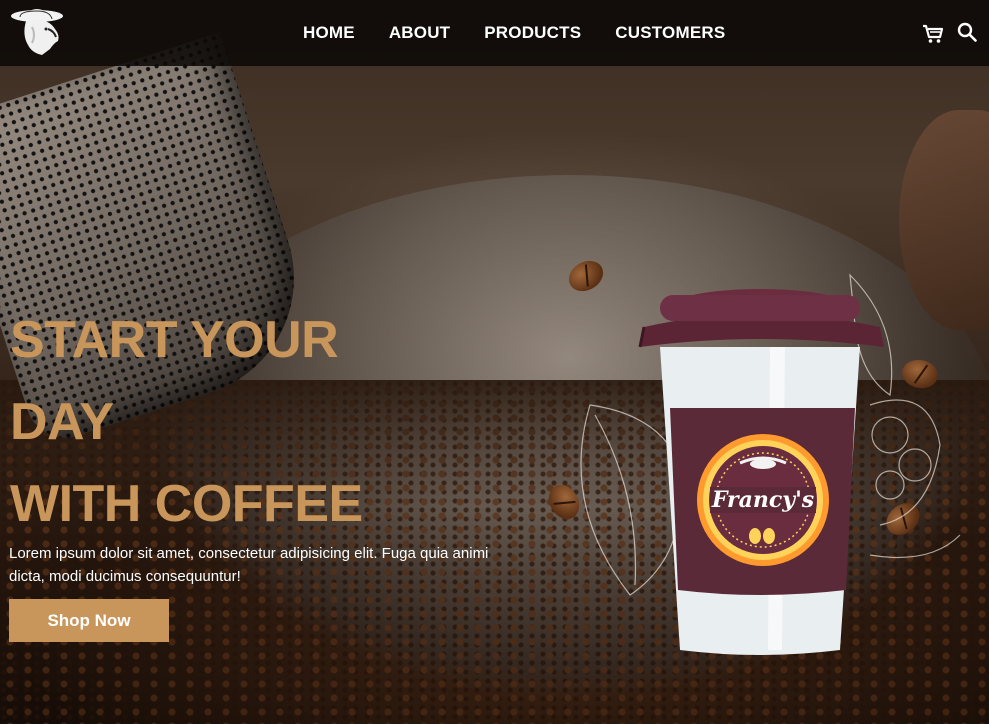  What do you see at coordinates (62, 422) in the screenshot?
I see `headline-line: DAY` at bounding box center [62, 422].